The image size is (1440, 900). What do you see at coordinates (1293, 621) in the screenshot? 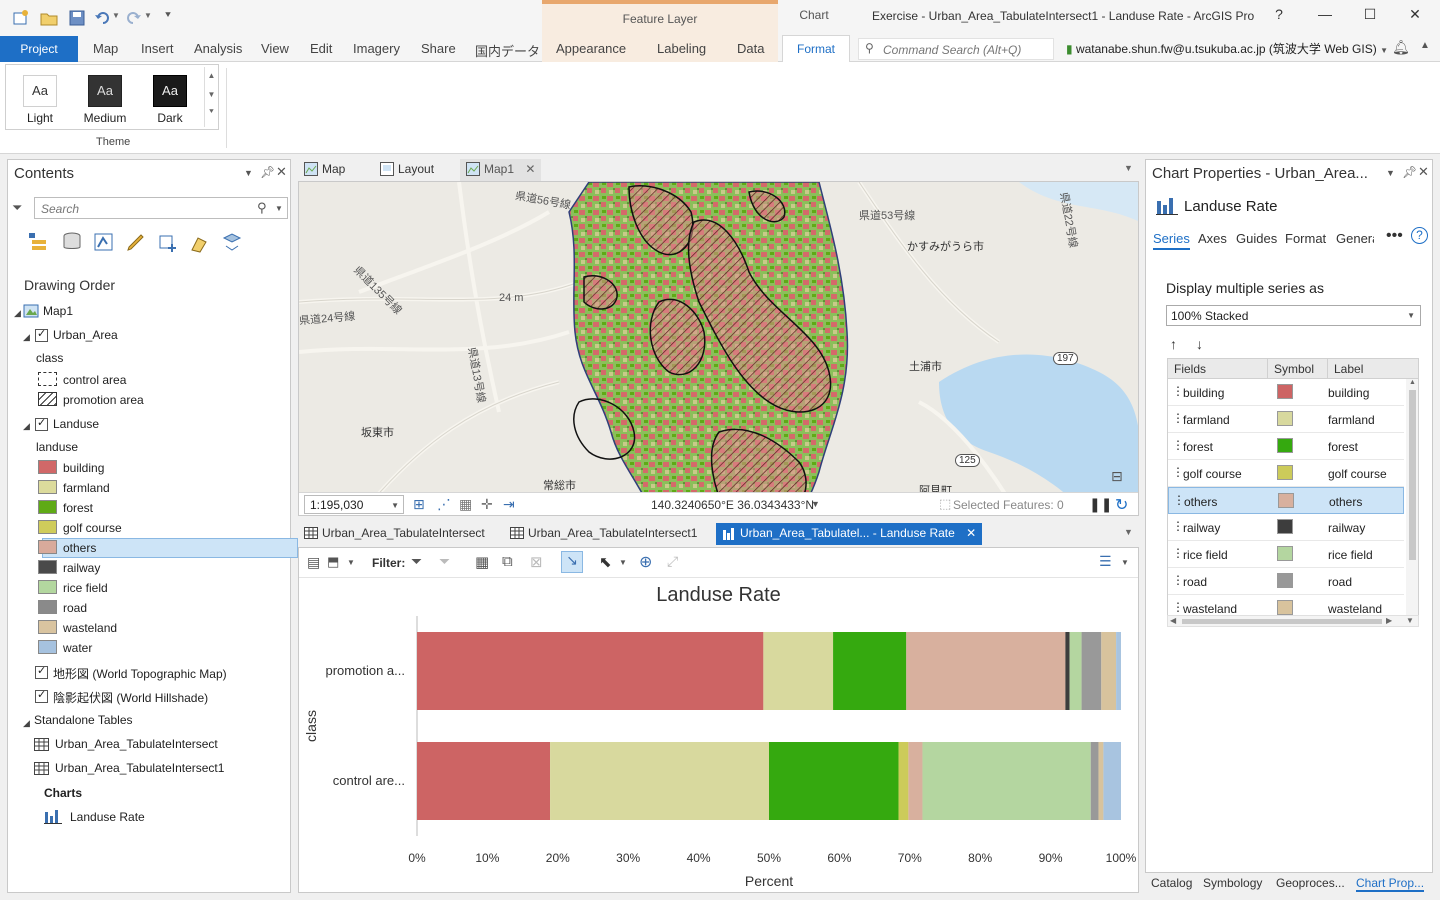
I see `table-horizontal-scrollbar: ◀ ▶ ▼` at bounding box center [1293, 621].